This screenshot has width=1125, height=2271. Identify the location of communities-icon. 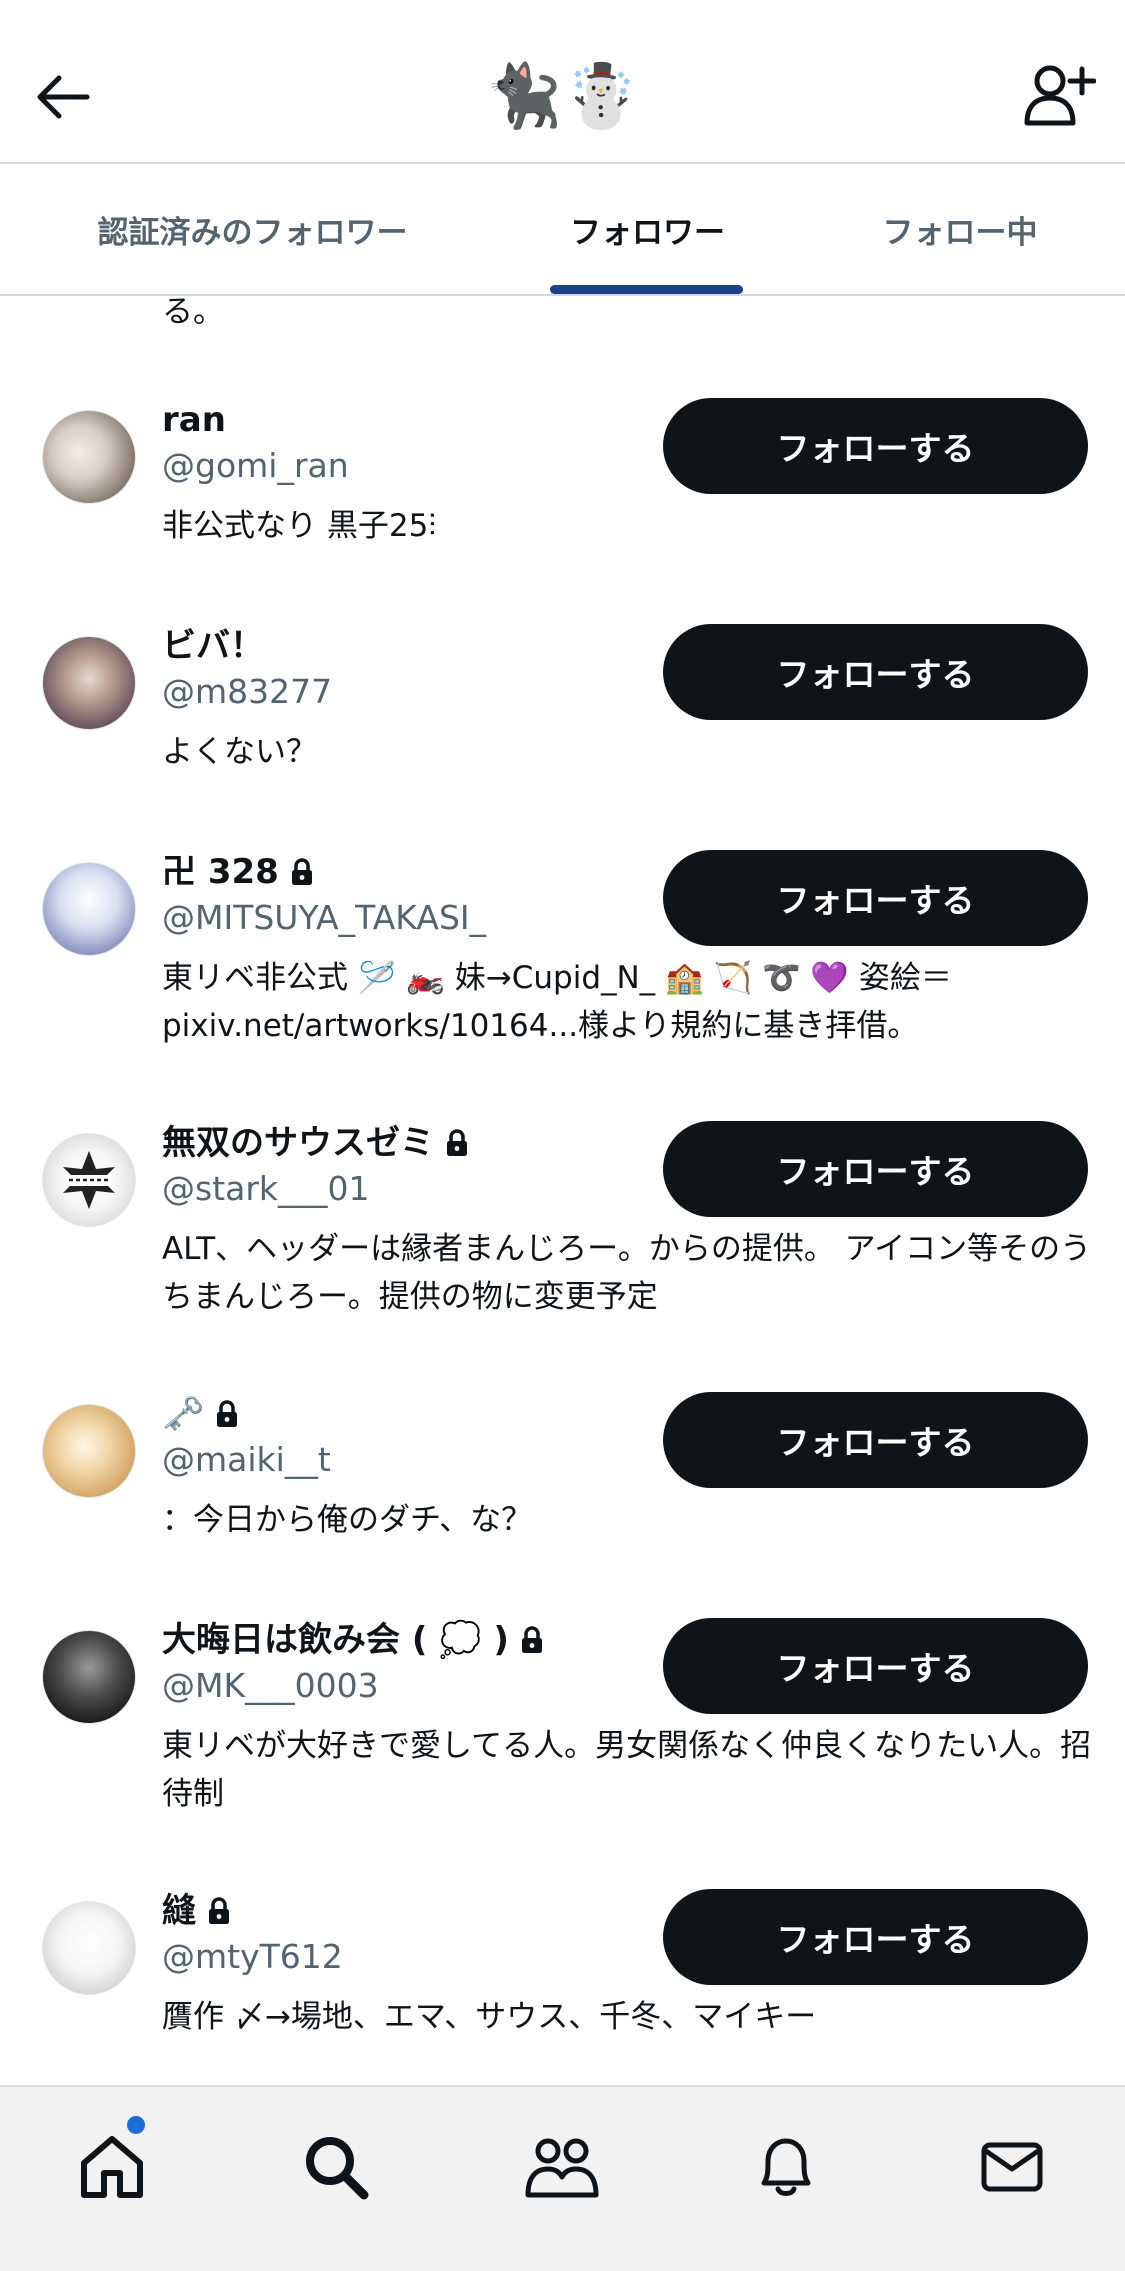
(562, 2168).